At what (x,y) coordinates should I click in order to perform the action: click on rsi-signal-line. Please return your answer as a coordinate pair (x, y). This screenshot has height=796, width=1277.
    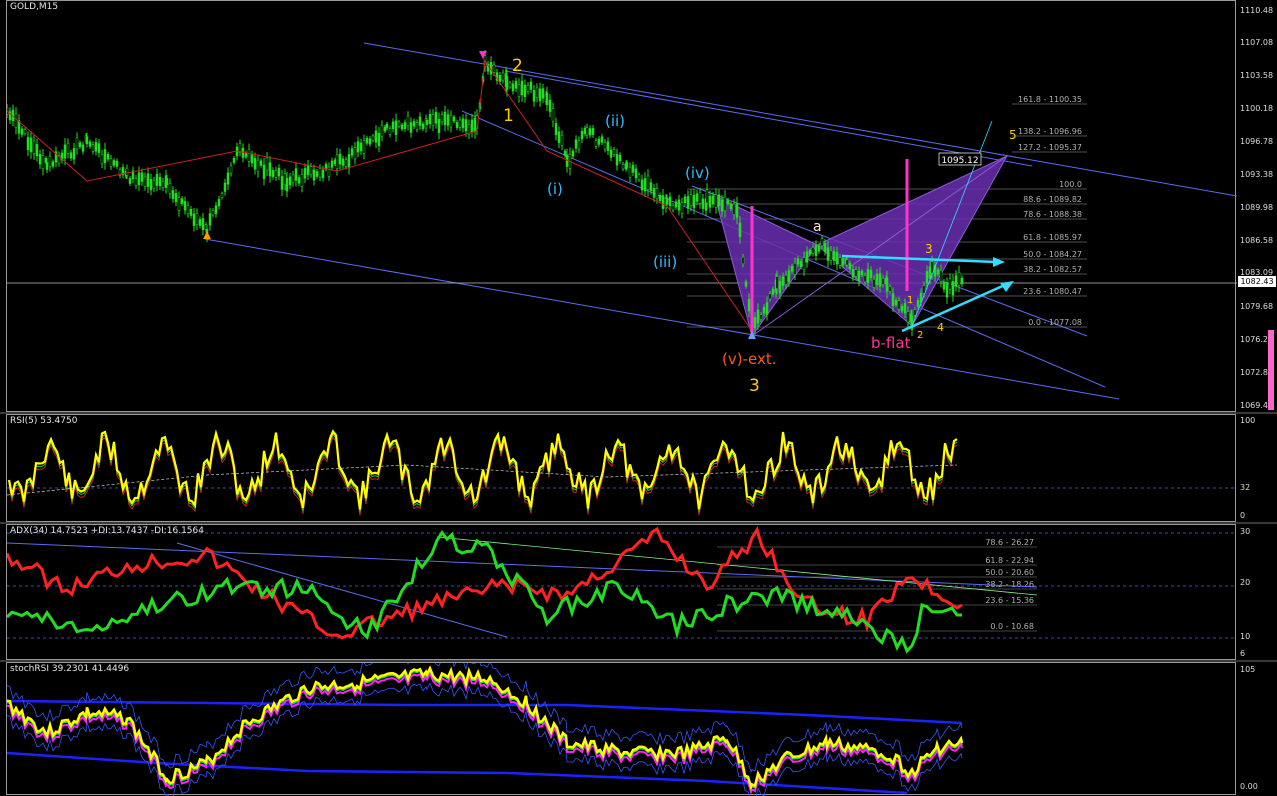
    Looking at the image, I should click on (483, 476).